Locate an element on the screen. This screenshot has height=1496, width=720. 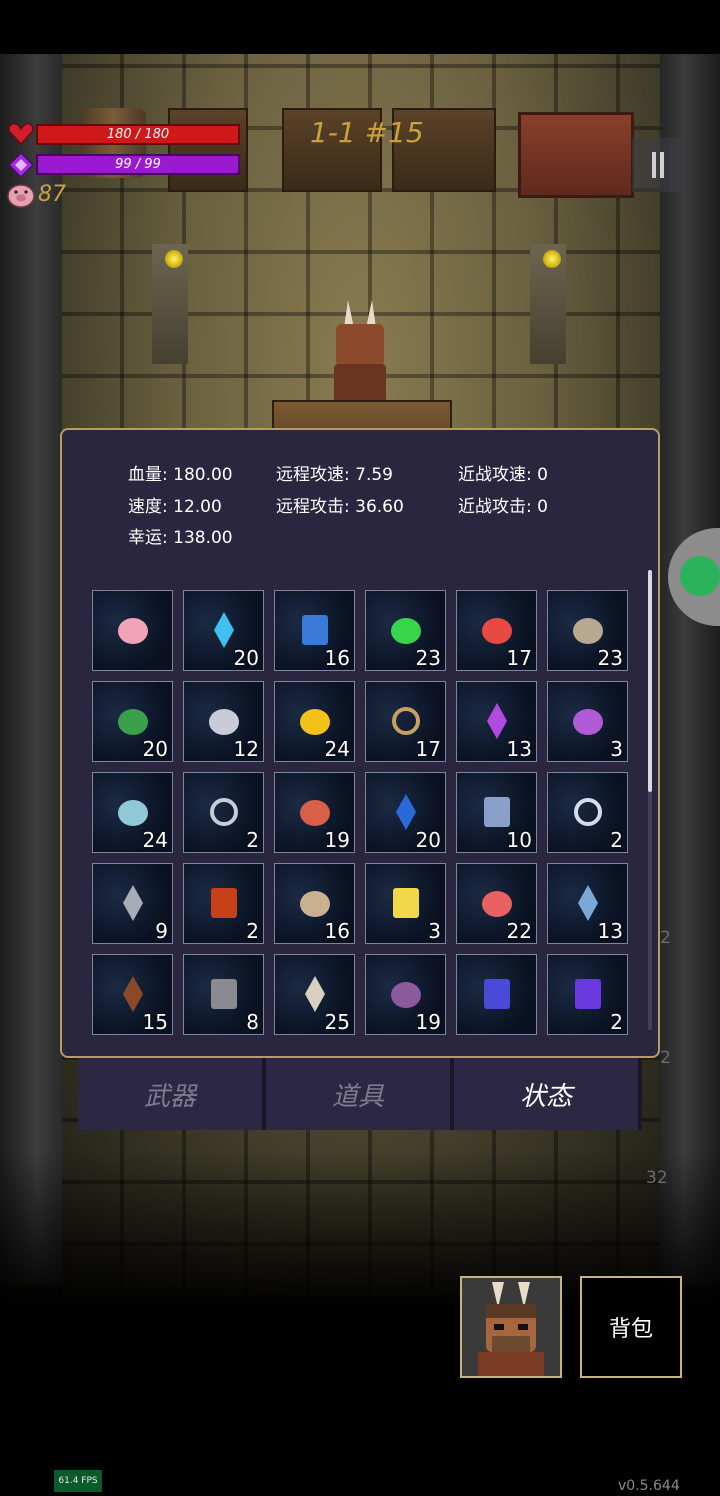
egg-icon is located at coordinates (315, 904).